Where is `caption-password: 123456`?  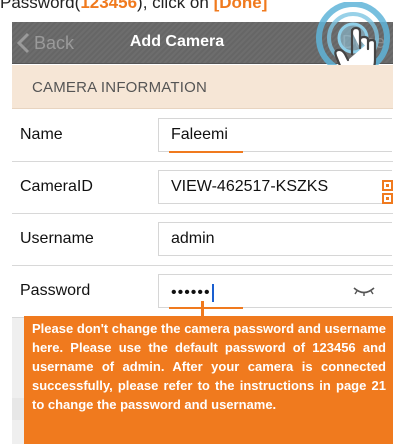
caption-password: 123456 is located at coordinates (109, 6).